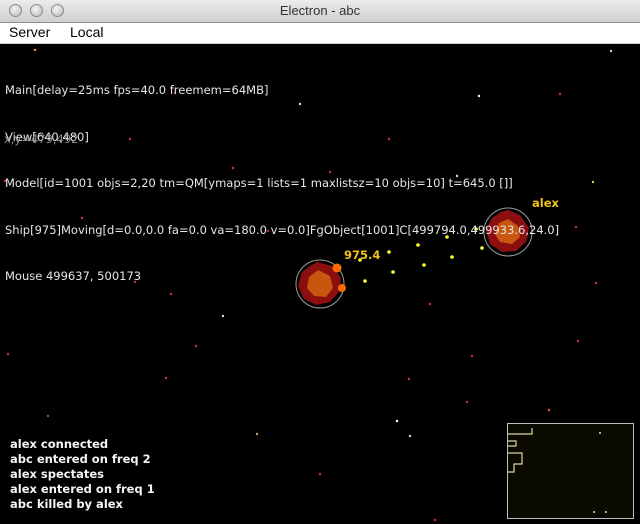 This screenshot has width=640, height=524. I want to click on window-title: Electron - abc, so click(320, 10).